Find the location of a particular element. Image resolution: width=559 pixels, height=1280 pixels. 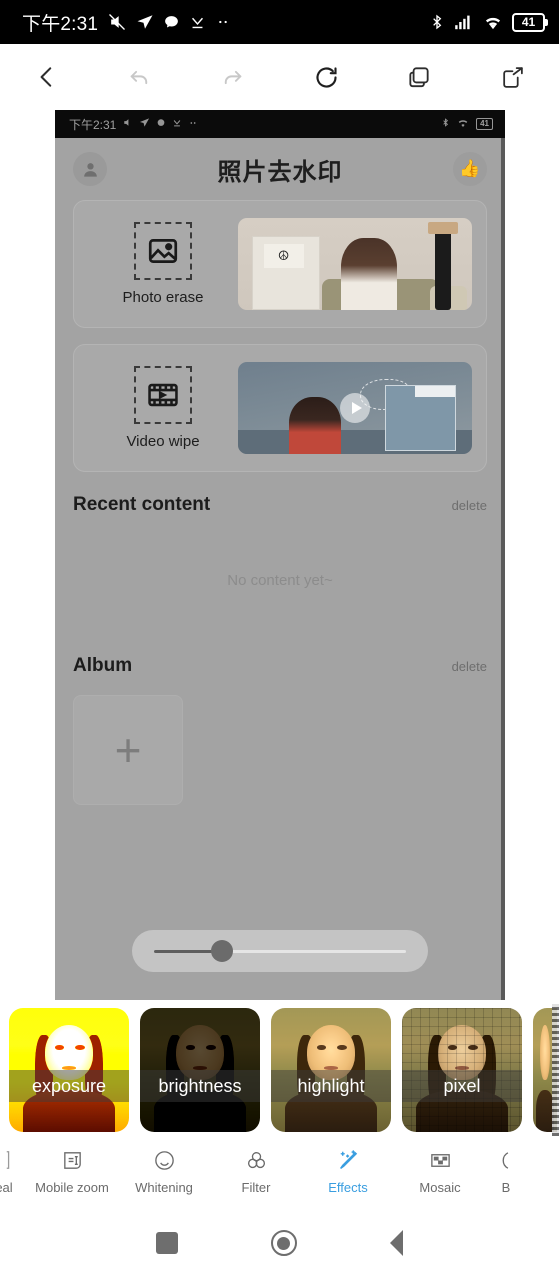

download-icon is located at coordinates (197, 22).